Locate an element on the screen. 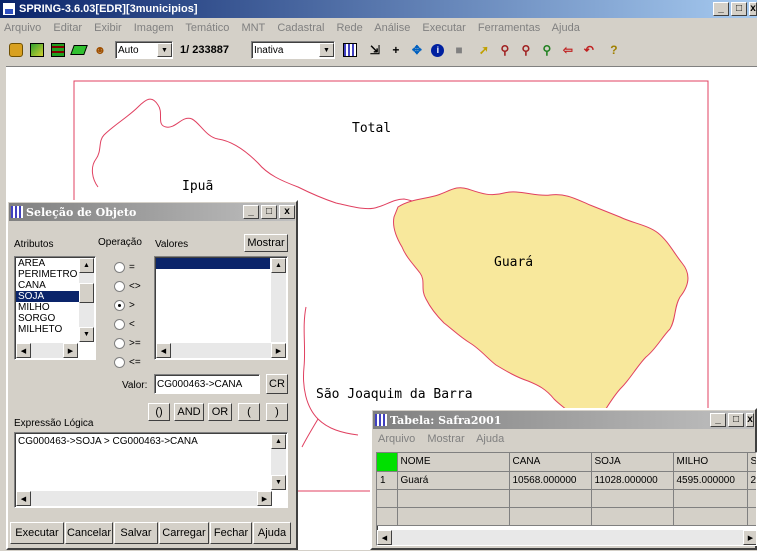  list-item: AREA is located at coordinates (48, 263).